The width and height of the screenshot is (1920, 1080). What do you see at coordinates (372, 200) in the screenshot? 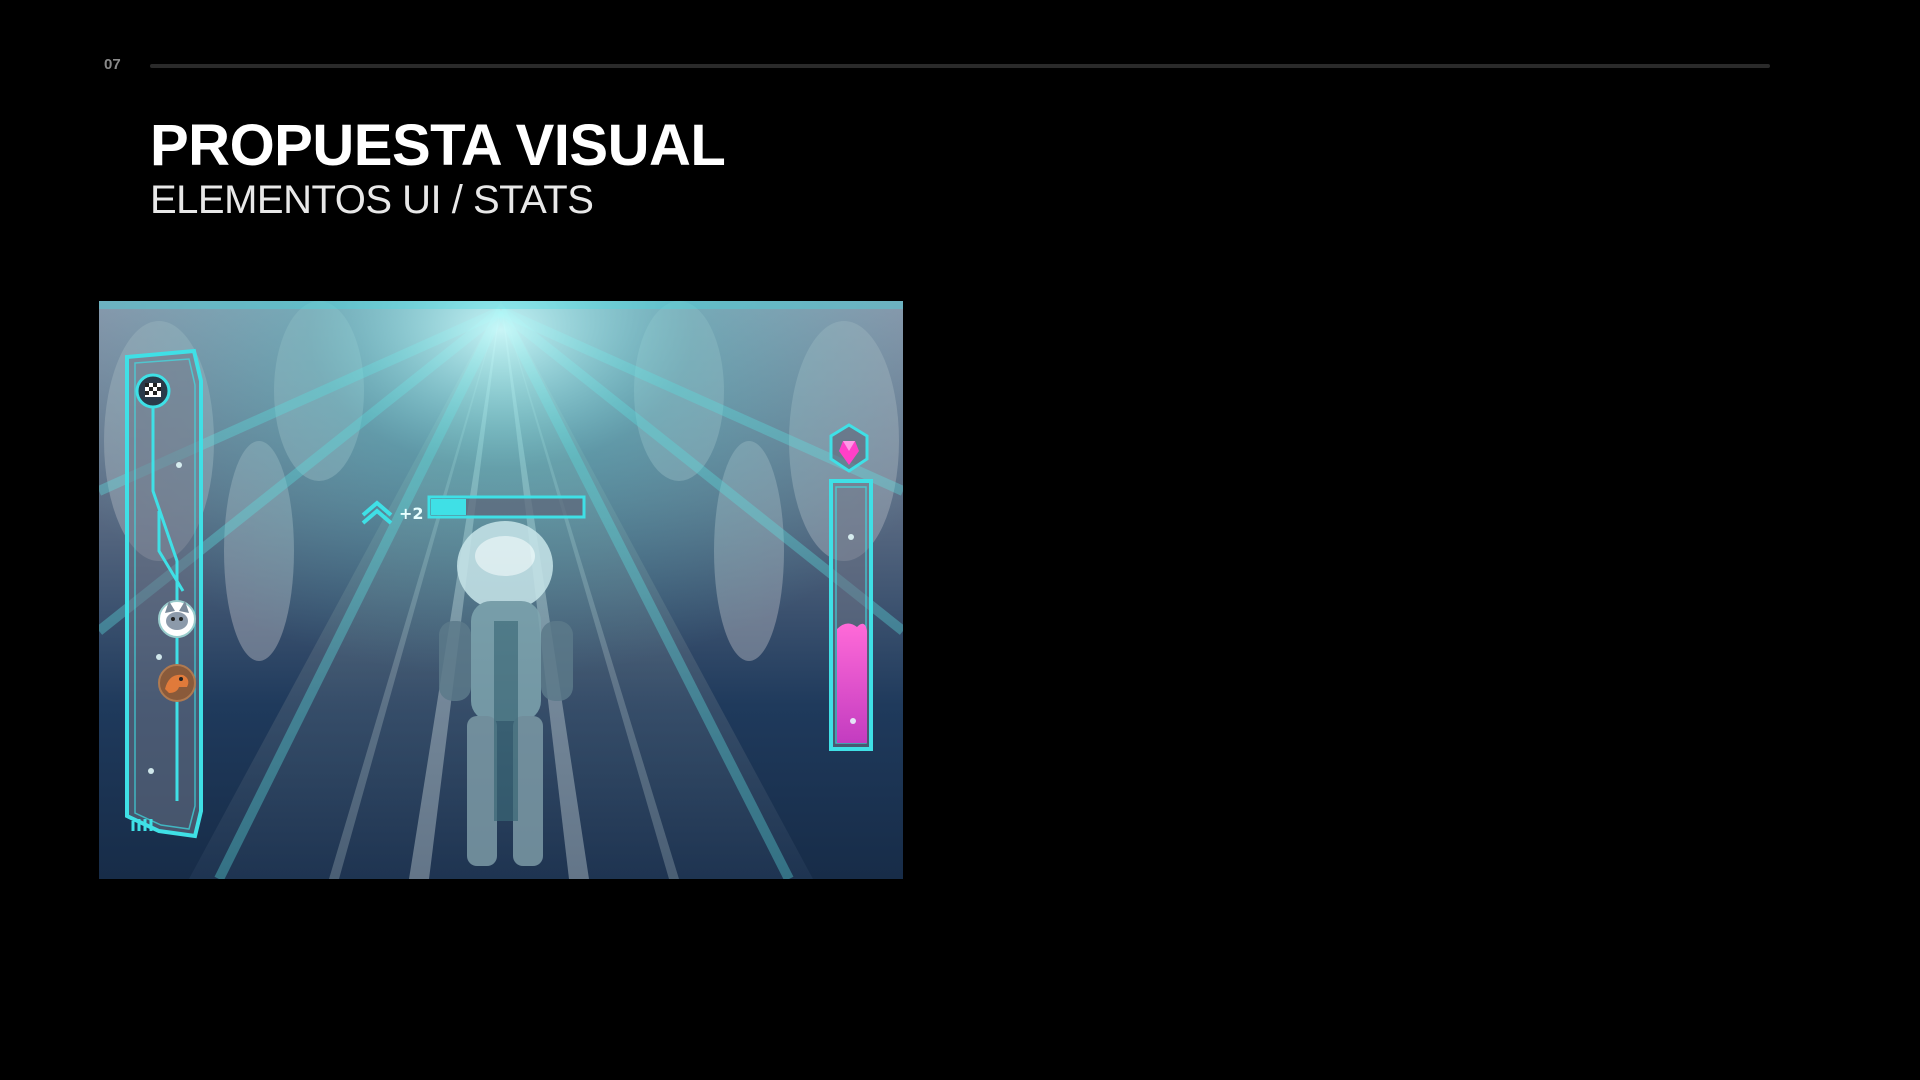
I see `slide-subtitle: ELEMENTOS UI / STATS` at bounding box center [372, 200].